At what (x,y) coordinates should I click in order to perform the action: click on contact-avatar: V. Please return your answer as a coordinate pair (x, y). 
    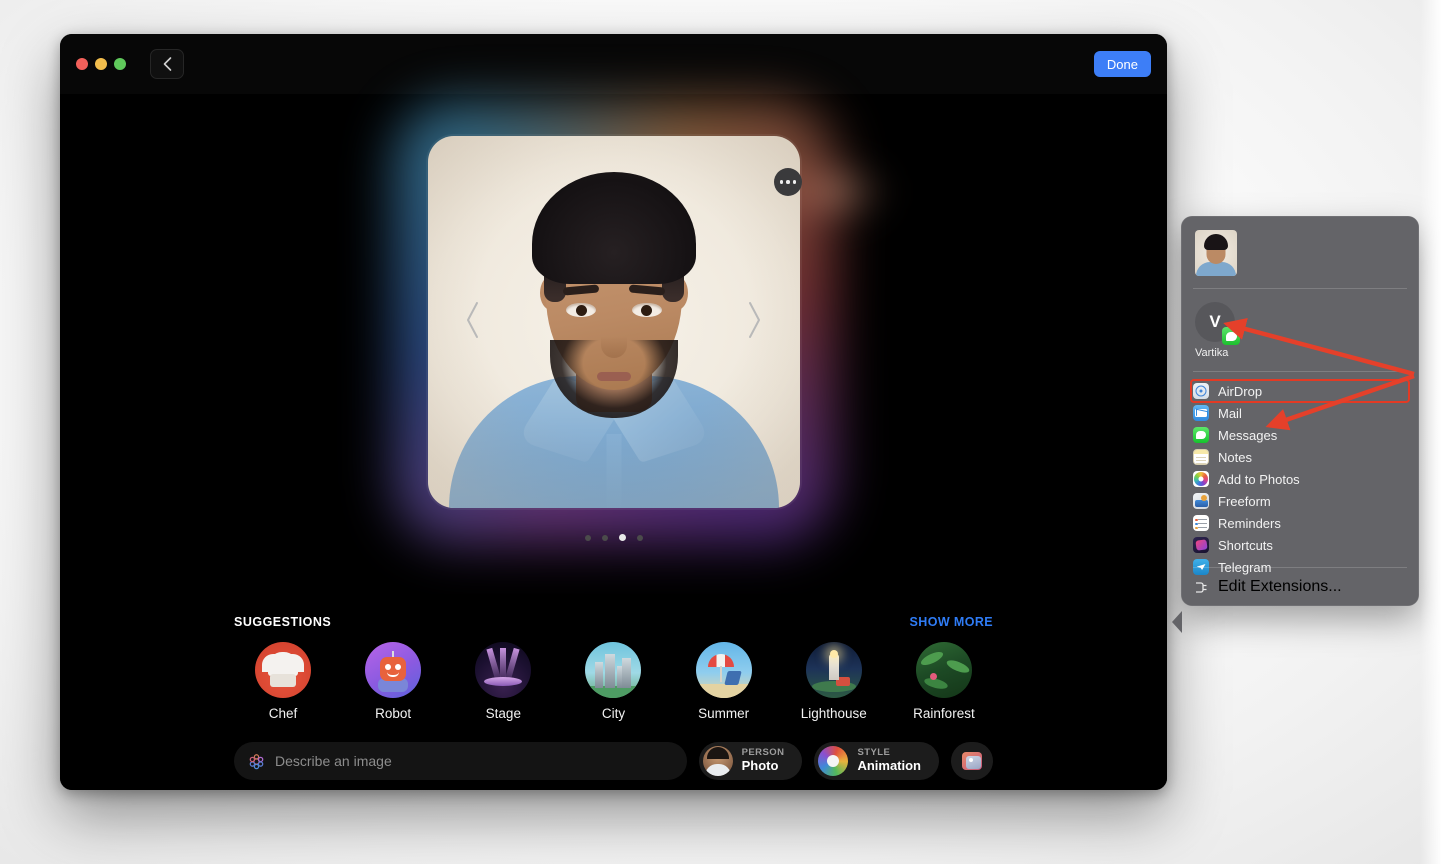
    Looking at the image, I should click on (1217, 323).